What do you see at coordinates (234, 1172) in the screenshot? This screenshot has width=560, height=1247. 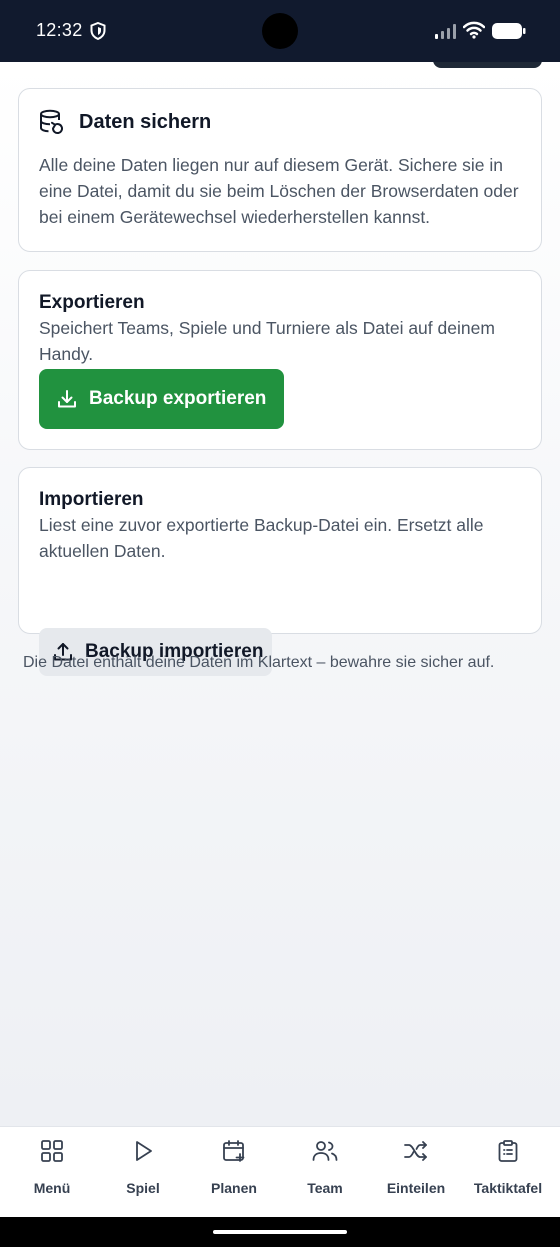 I see `nav-item-planen: Planen` at bounding box center [234, 1172].